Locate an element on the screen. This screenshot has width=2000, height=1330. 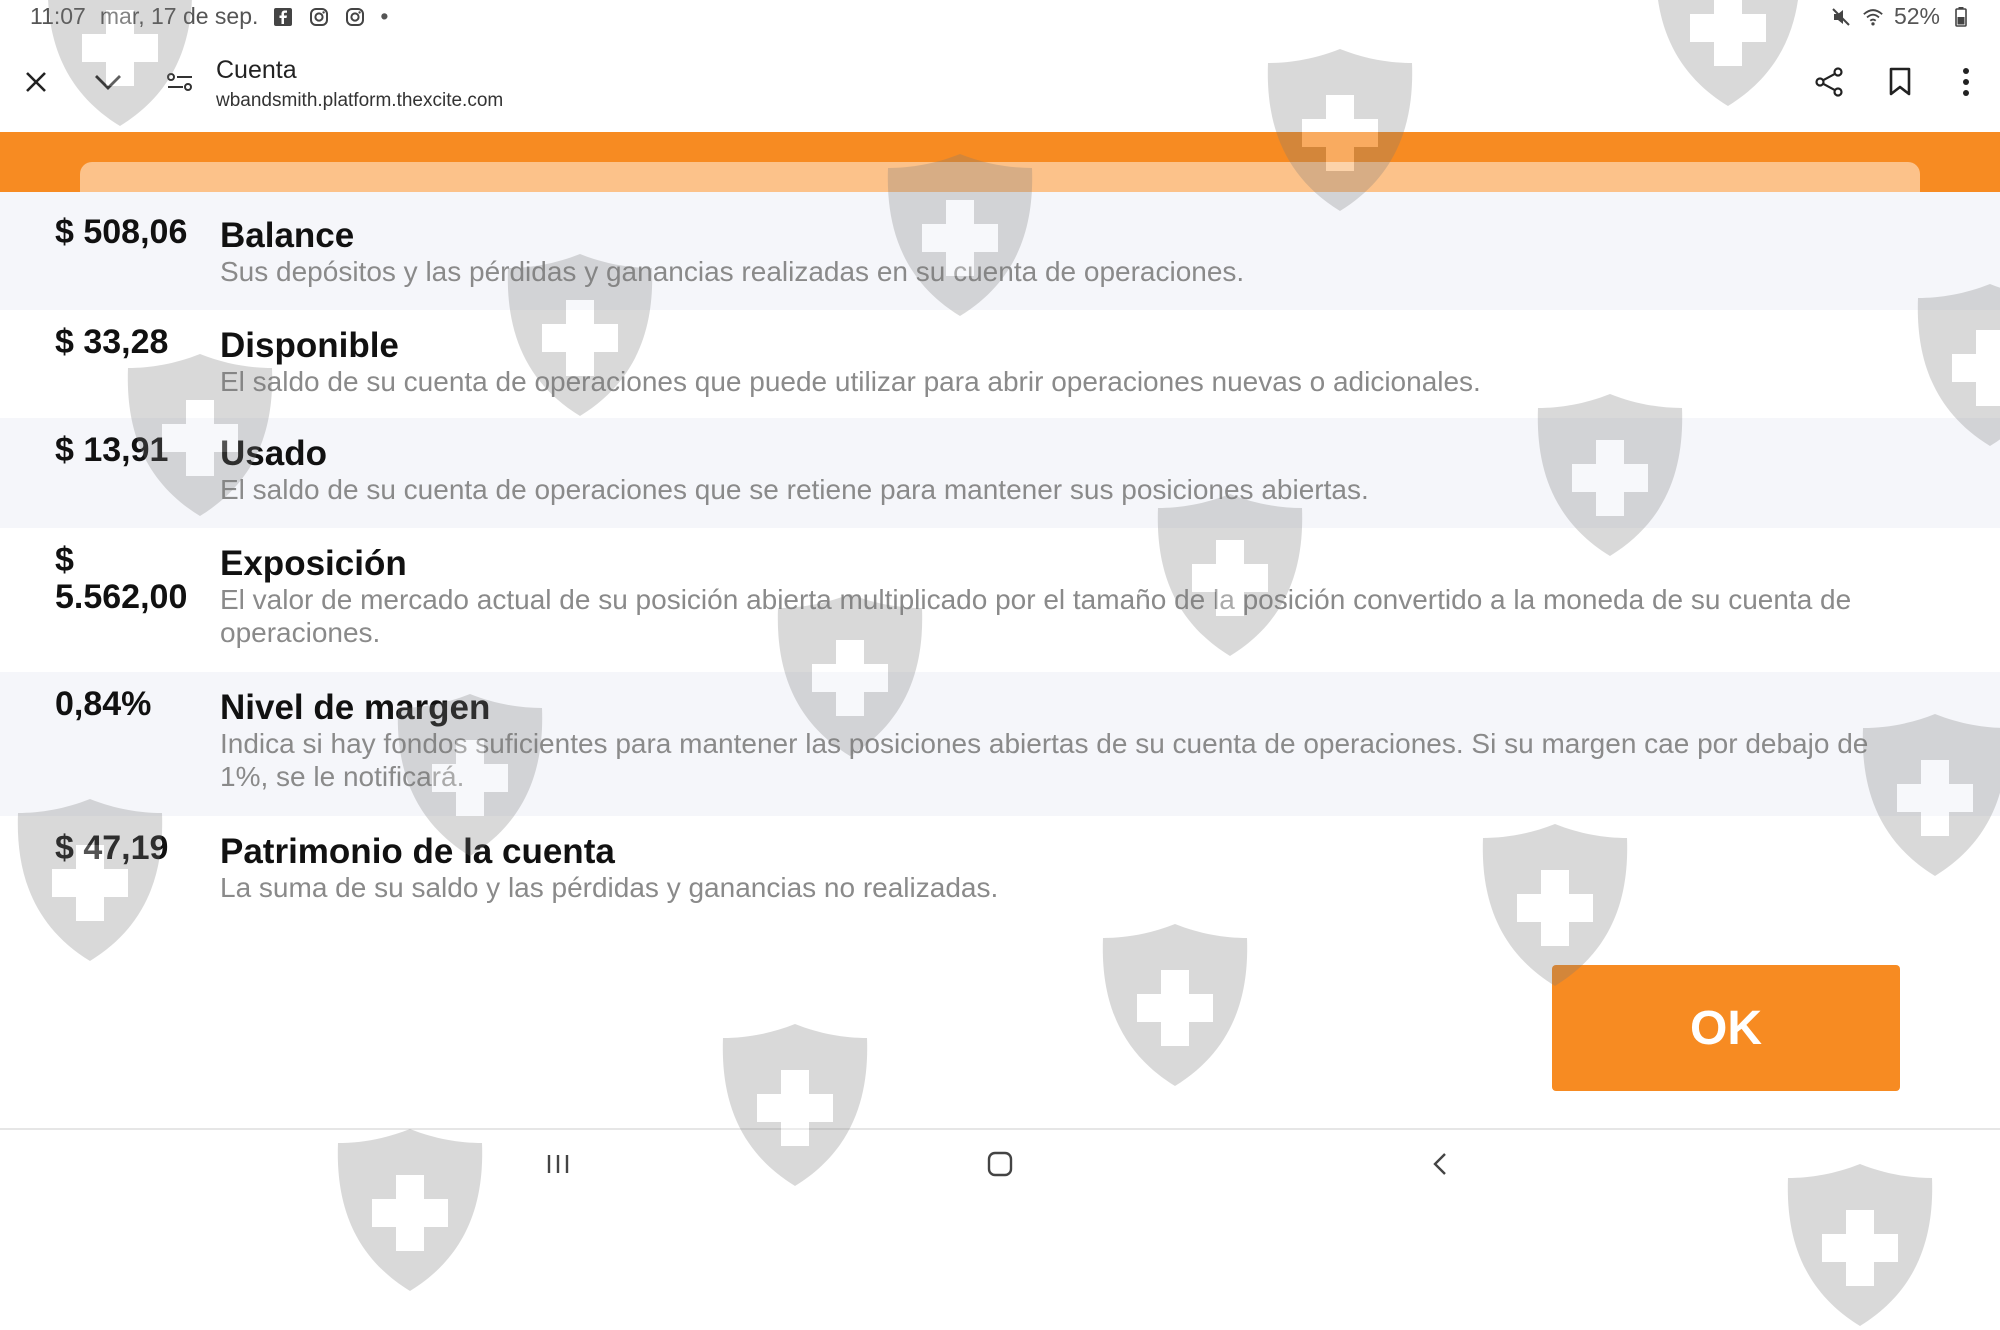
chevron-down-icon is located at coordinates (108, 84).